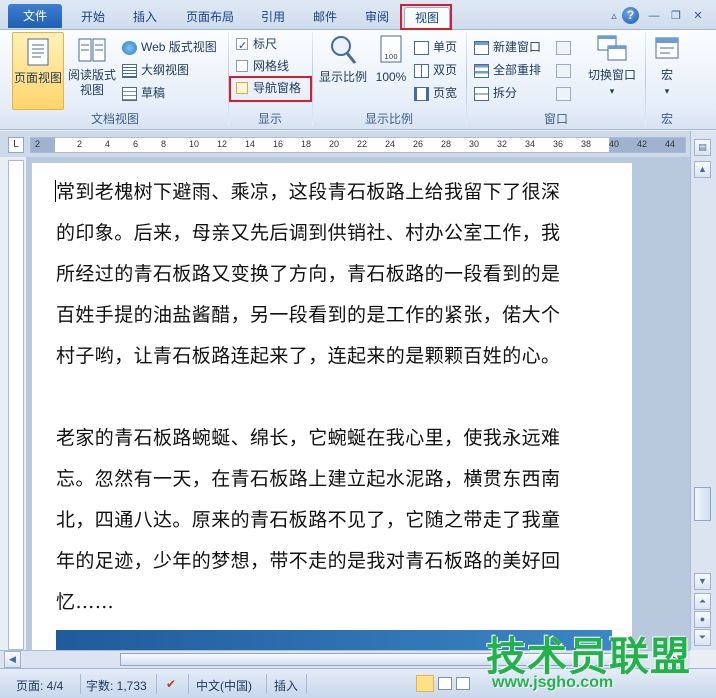  I want to click on arrange-all-button: 全部重排, so click(507, 70).